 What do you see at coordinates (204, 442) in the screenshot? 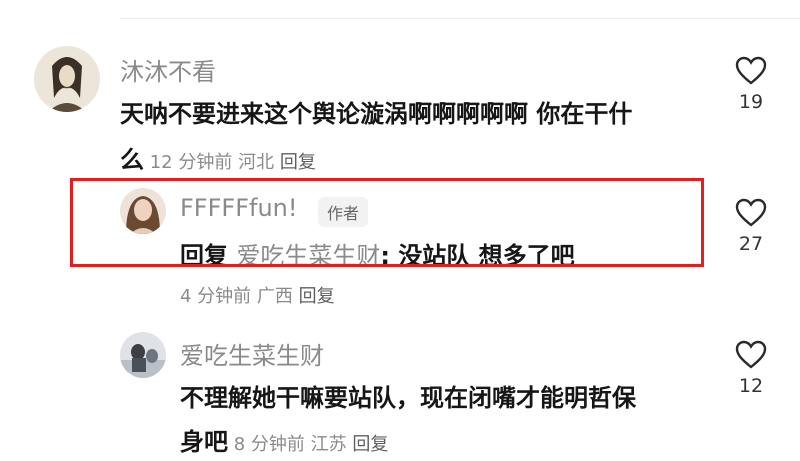
I see `comment-text-cont: 身吧` at bounding box center [204, 442].